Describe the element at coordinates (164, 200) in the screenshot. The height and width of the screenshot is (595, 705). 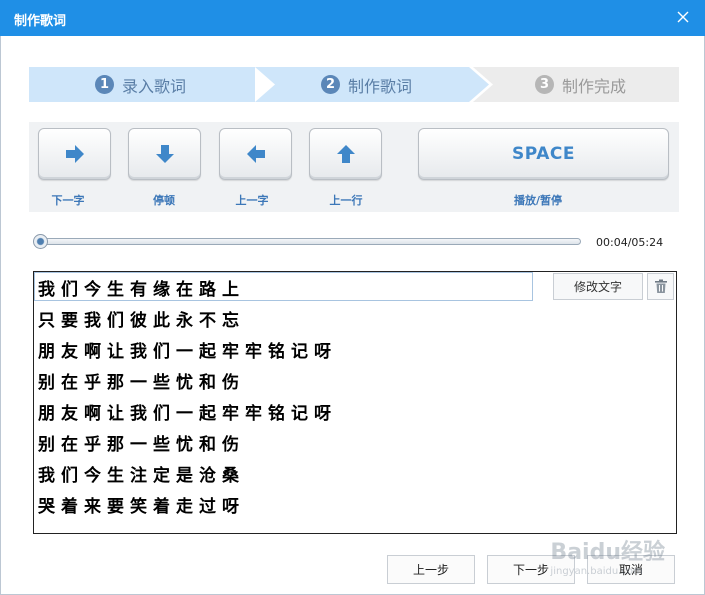
I see `pause-label: 停顿` at that location.